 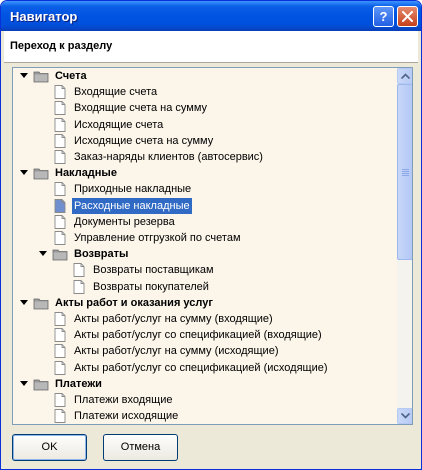 I want to click on cancel-button: Отмена, so click(x=140, y=447).